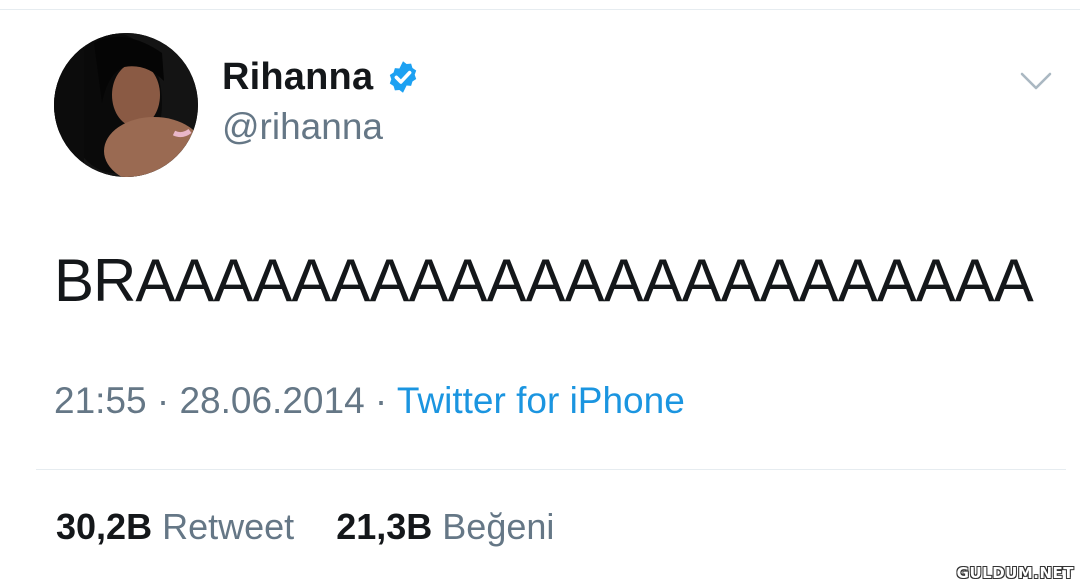  What do you see at coordinates (305, 527) in the screenshot?
I see `tweet-stats: 30,2B Retweet 21,3B Beğeni` at bounding box center [305, 527].